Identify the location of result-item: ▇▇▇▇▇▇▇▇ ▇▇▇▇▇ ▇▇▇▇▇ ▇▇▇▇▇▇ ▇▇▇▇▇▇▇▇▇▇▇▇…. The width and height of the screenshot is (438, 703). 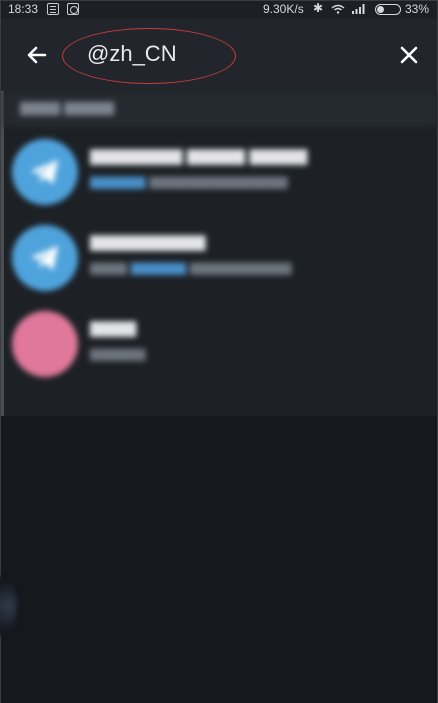
(220, 174).